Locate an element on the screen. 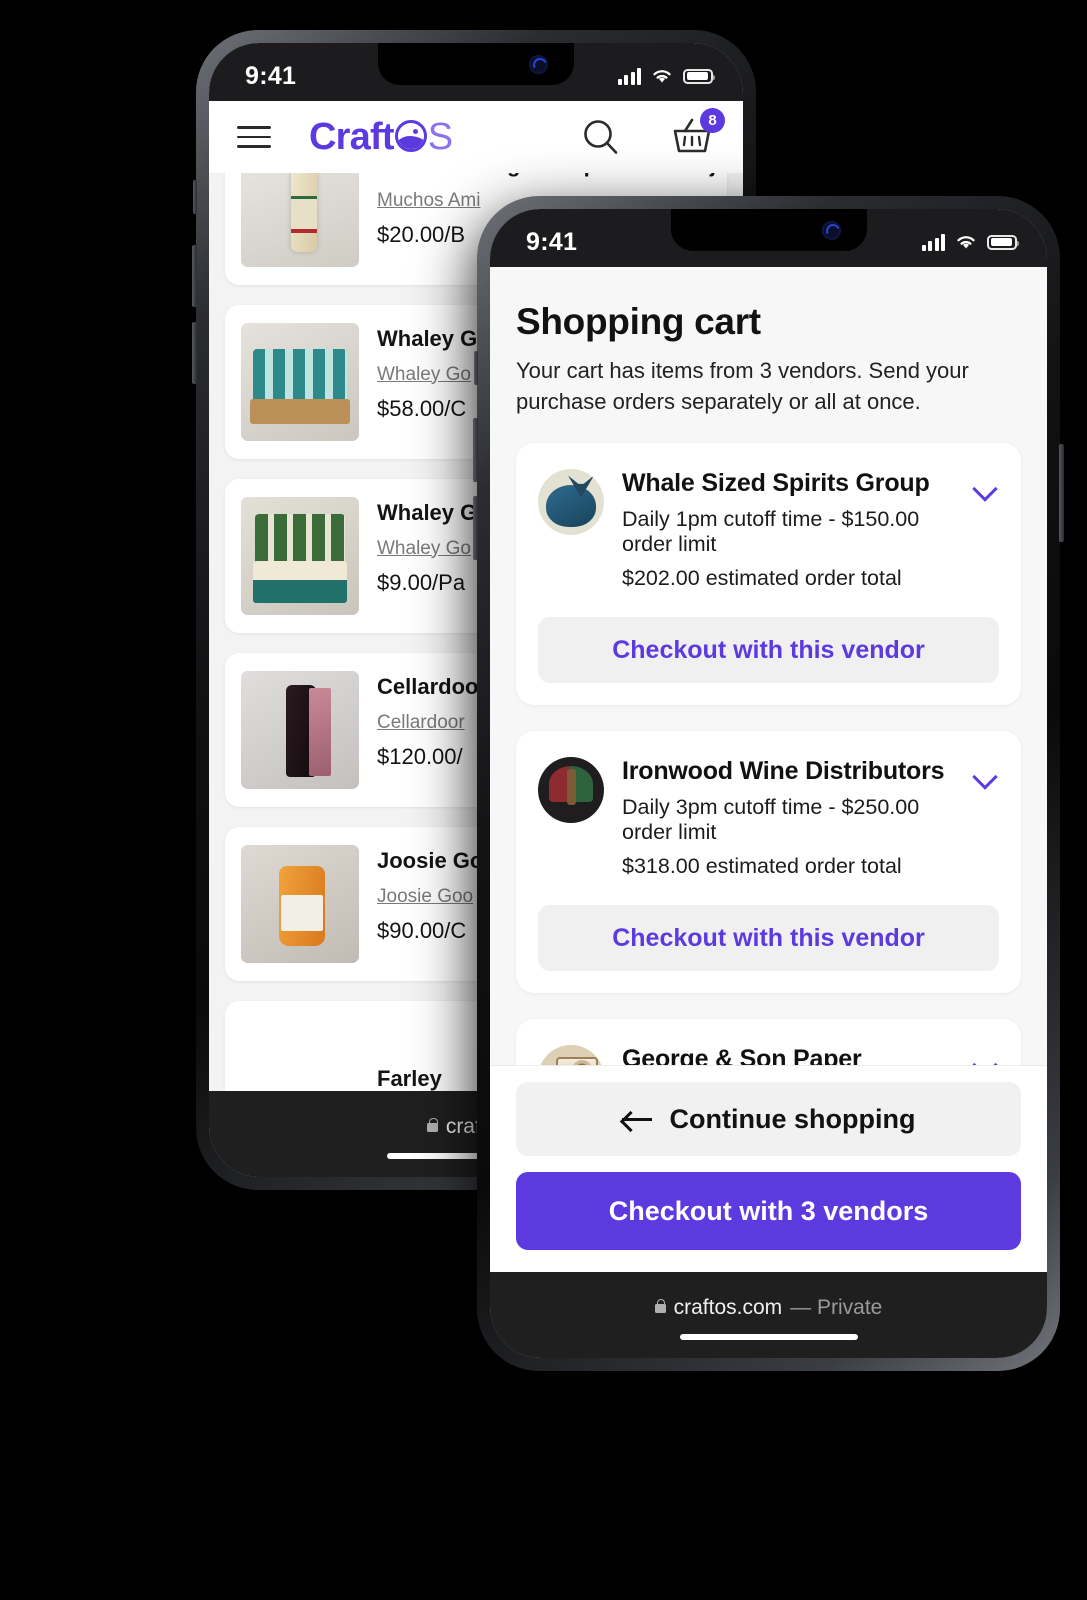  safari-domain: craftos.com is located at coordinates (728, 1307).